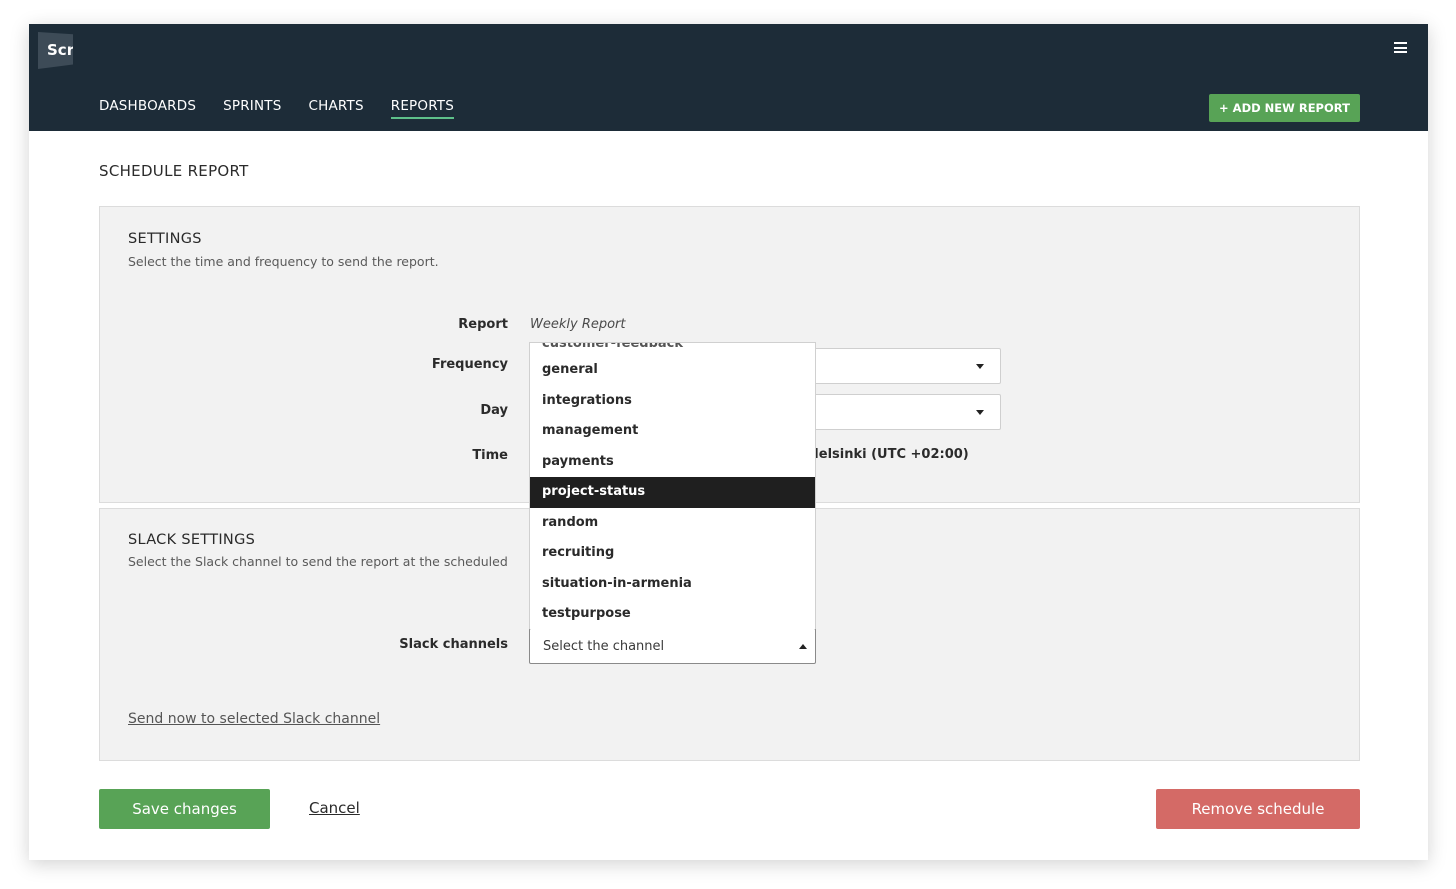 The width and height of the screenshot is (1456, 889). Describe the element at coordinates (252, 108) in the screenshot. I see `nav-sprints: SPRINTS` at that location.